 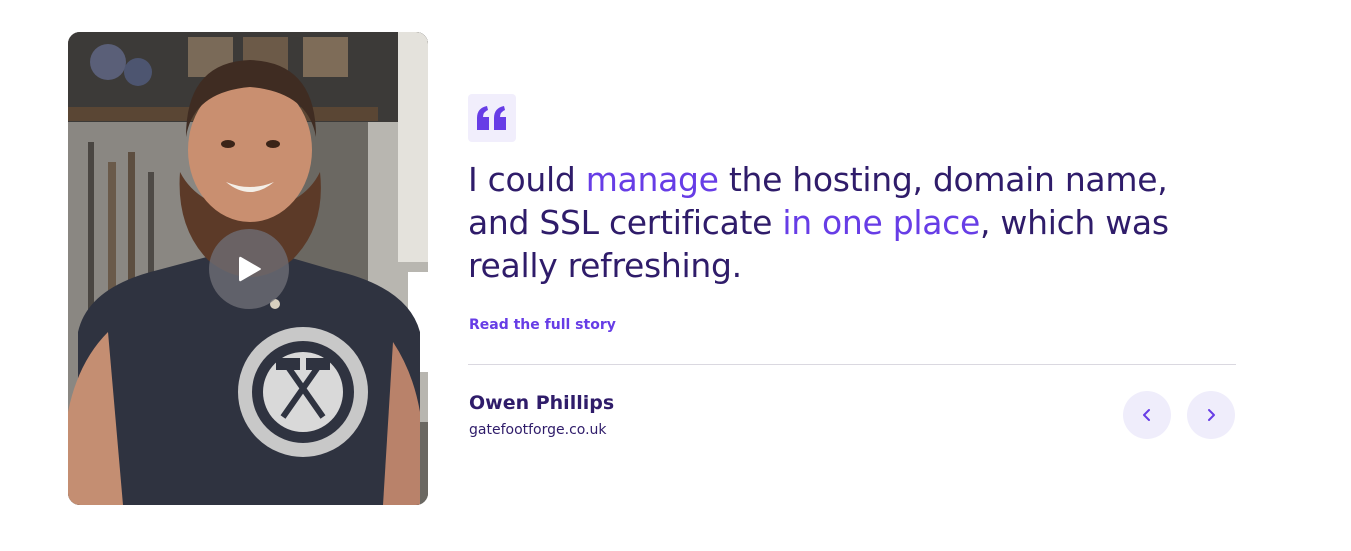 What do you see at coordinates (542, 325) in the screenshot?
I see `read-full-story-link: Read the full story` at bounding box center [542, 325].